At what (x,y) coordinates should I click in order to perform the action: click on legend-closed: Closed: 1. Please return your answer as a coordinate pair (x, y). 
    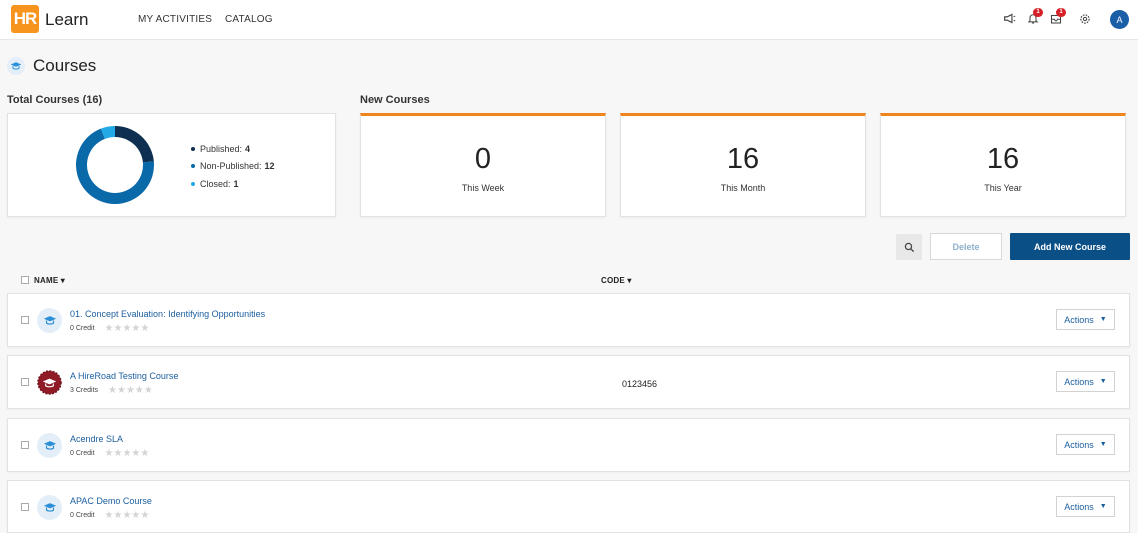
    Looking at the image, I should click on (215, 184).